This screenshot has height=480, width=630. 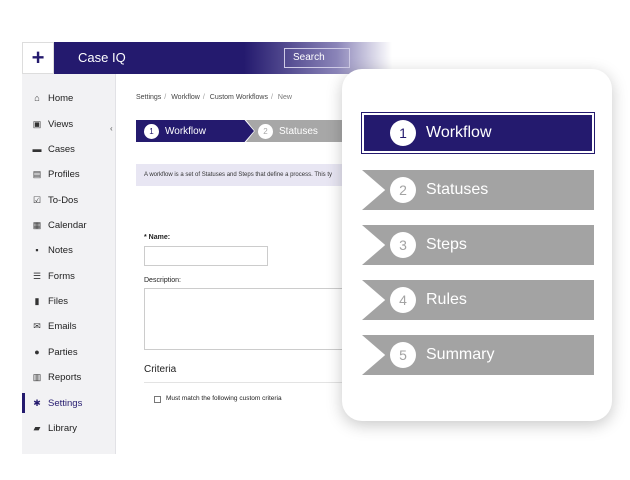 I want to click on sidebar-item-notes: ▪ Notes, so click(x=69, y=250).